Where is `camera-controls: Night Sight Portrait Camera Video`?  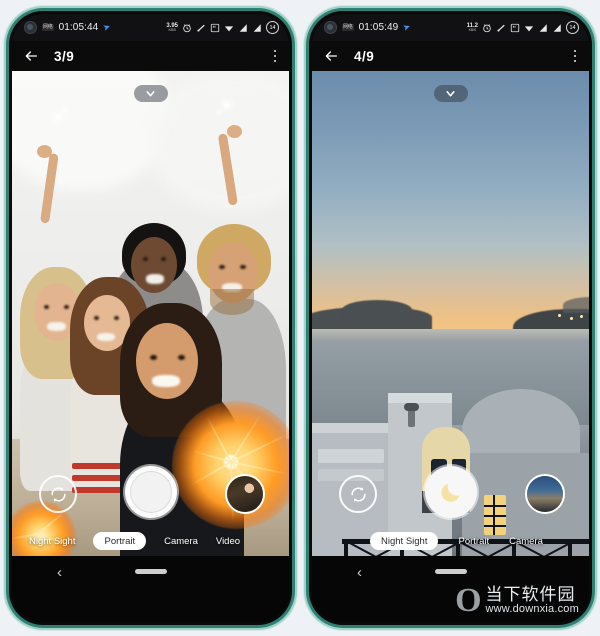
camera-controls: Night Sight Portrait Camera Video is located at coordinates (150, 515).